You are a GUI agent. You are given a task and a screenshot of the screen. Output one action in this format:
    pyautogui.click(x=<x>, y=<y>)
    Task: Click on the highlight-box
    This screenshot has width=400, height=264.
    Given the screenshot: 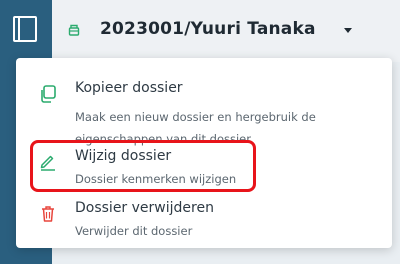 What is the action you would take?
    pyautogui.click(x=143, y=166)
    